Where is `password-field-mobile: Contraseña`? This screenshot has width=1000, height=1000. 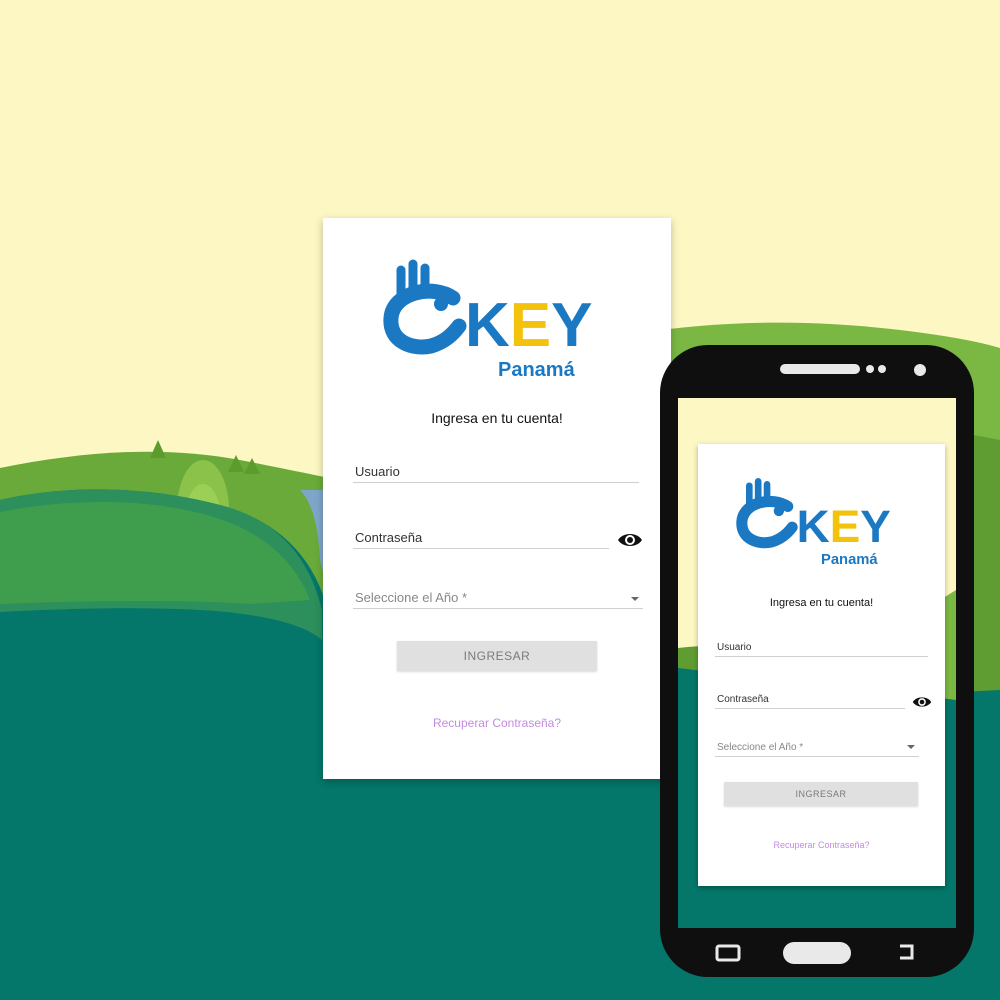
password-field-mobile: Contraseña is located at coordinates (810, 698).